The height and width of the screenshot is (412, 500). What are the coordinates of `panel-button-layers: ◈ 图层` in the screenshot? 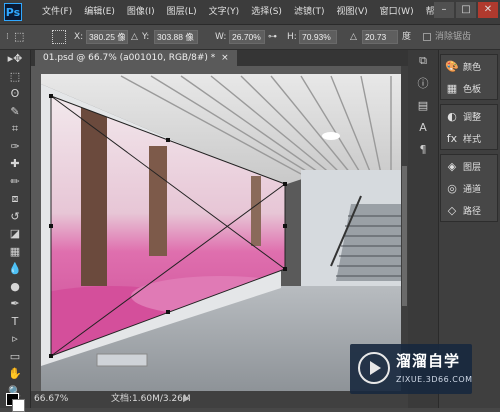 It's located at (469, 166).